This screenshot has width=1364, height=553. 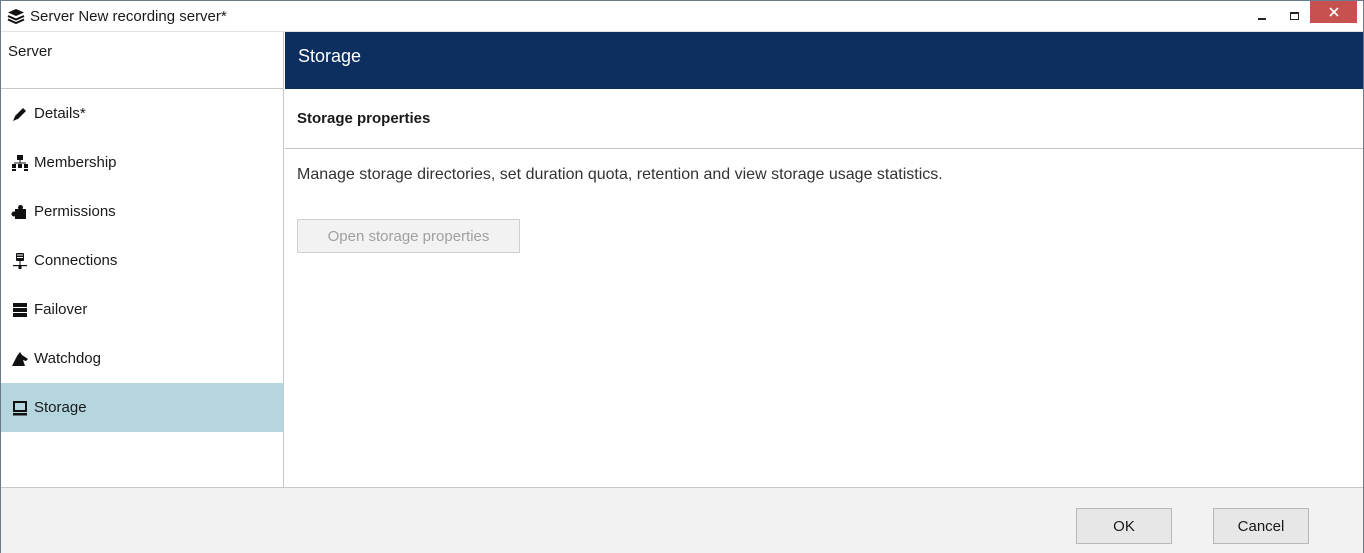 What do you see at coordinates (75, 162) in the screenshot?
I see `sidebar-item-label: Membership` at bounding box center [75, 162].